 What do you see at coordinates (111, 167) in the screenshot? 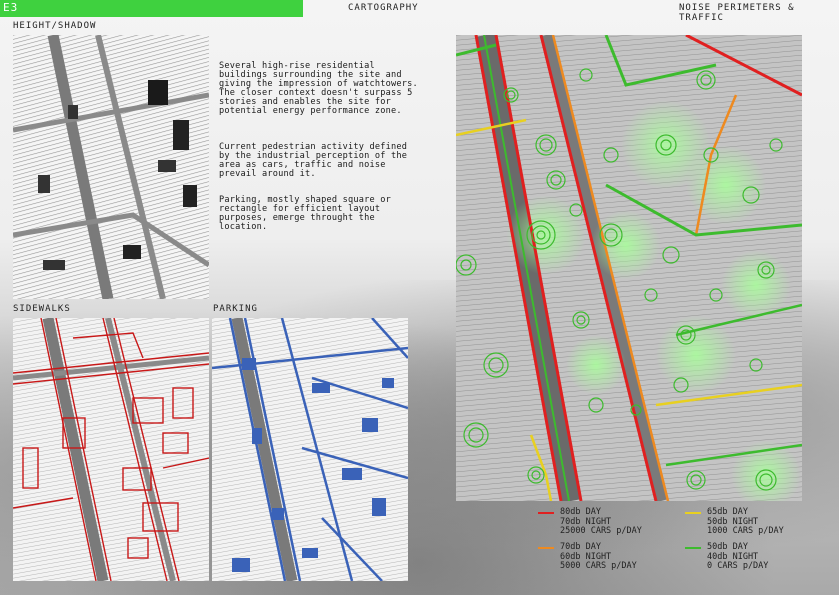
I see `height-shadow-map` at bounding box center [111, 167].